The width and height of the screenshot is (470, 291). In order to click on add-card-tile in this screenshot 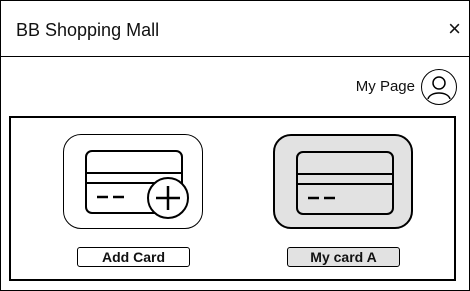, I will do `click(133, 181)`.